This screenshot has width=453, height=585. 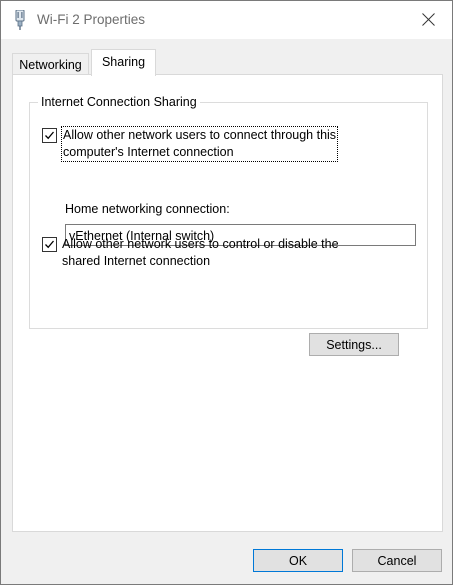 What do you see at coordinates (147, 209) in the screenshot?
I see `home-connection-label: Home networking connection:` at bounding box center [147, 209].